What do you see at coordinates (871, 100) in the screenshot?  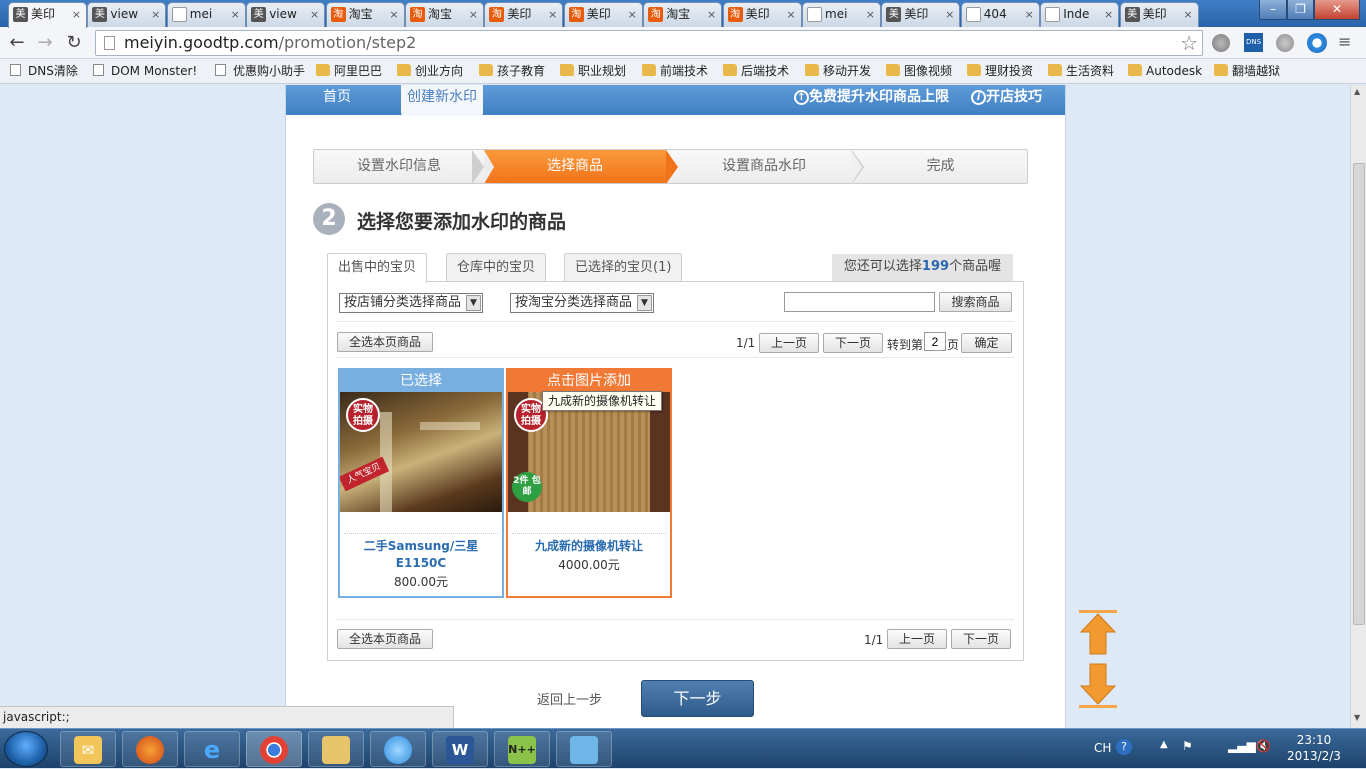 I see `upgrade-limit-link: ↑ 免费提升水印商品上限` at bounding box center [871, 100].